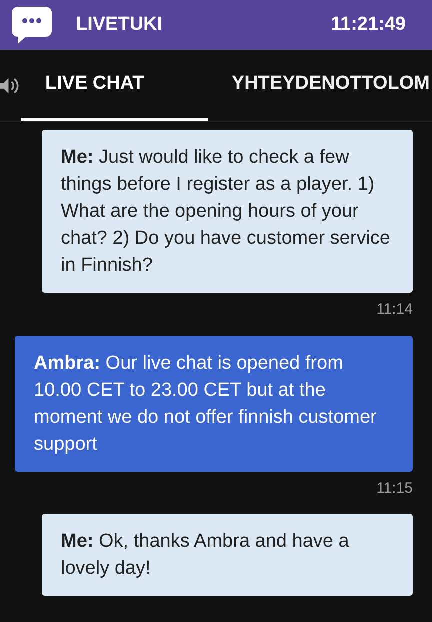 The height and width of the screenshot is (622, 432). What do you see at coordinates (394, 310) in the screenshot?
I see `message-time: 11:14` at bounding box center [394, 310].